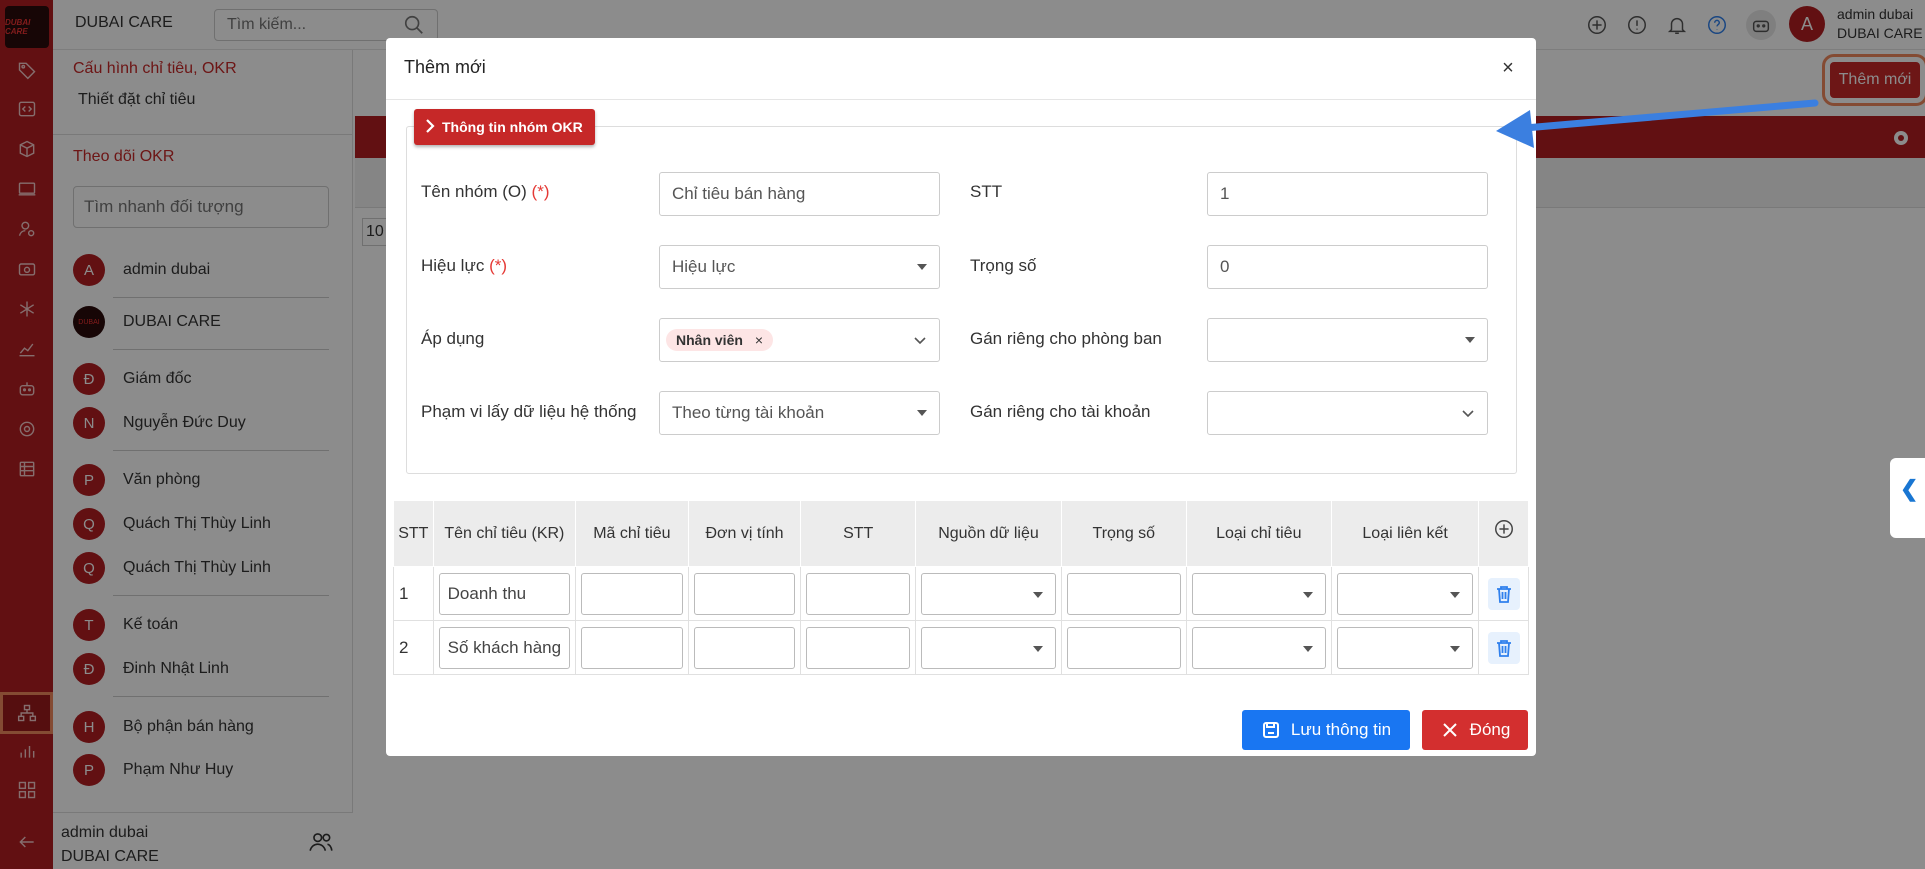  I want to click on scope-label: Phạm vi lấy dữ liệu hệ thống, so click(529, 411).